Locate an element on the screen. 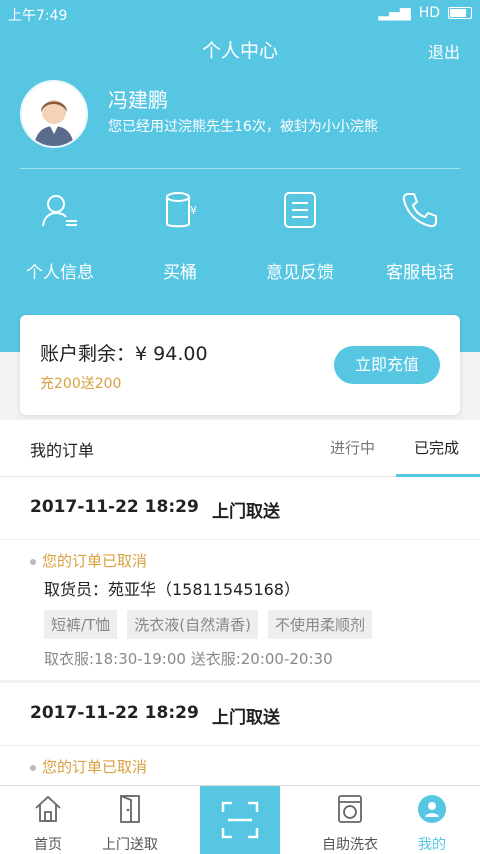 The image size is (480, 854). orders-title: 我的订单 is located at coordinates (62, 450).